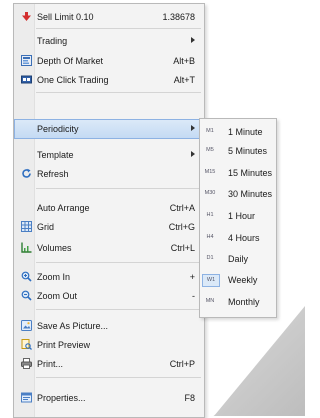  What do you see at coordinates (109, 155) in the screenshot?
I see `menu-item-template: Template` at bounding box center [109, 155].